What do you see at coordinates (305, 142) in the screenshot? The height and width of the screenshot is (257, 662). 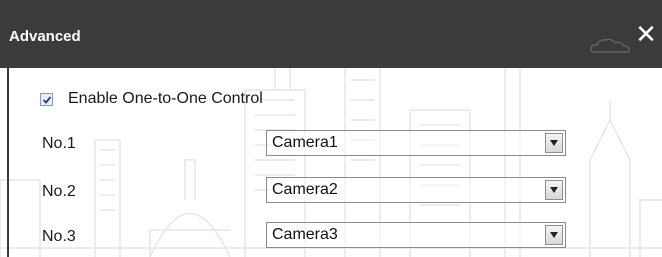 I see `camera-select-value: Camera1` at bounding box center [305, 142].